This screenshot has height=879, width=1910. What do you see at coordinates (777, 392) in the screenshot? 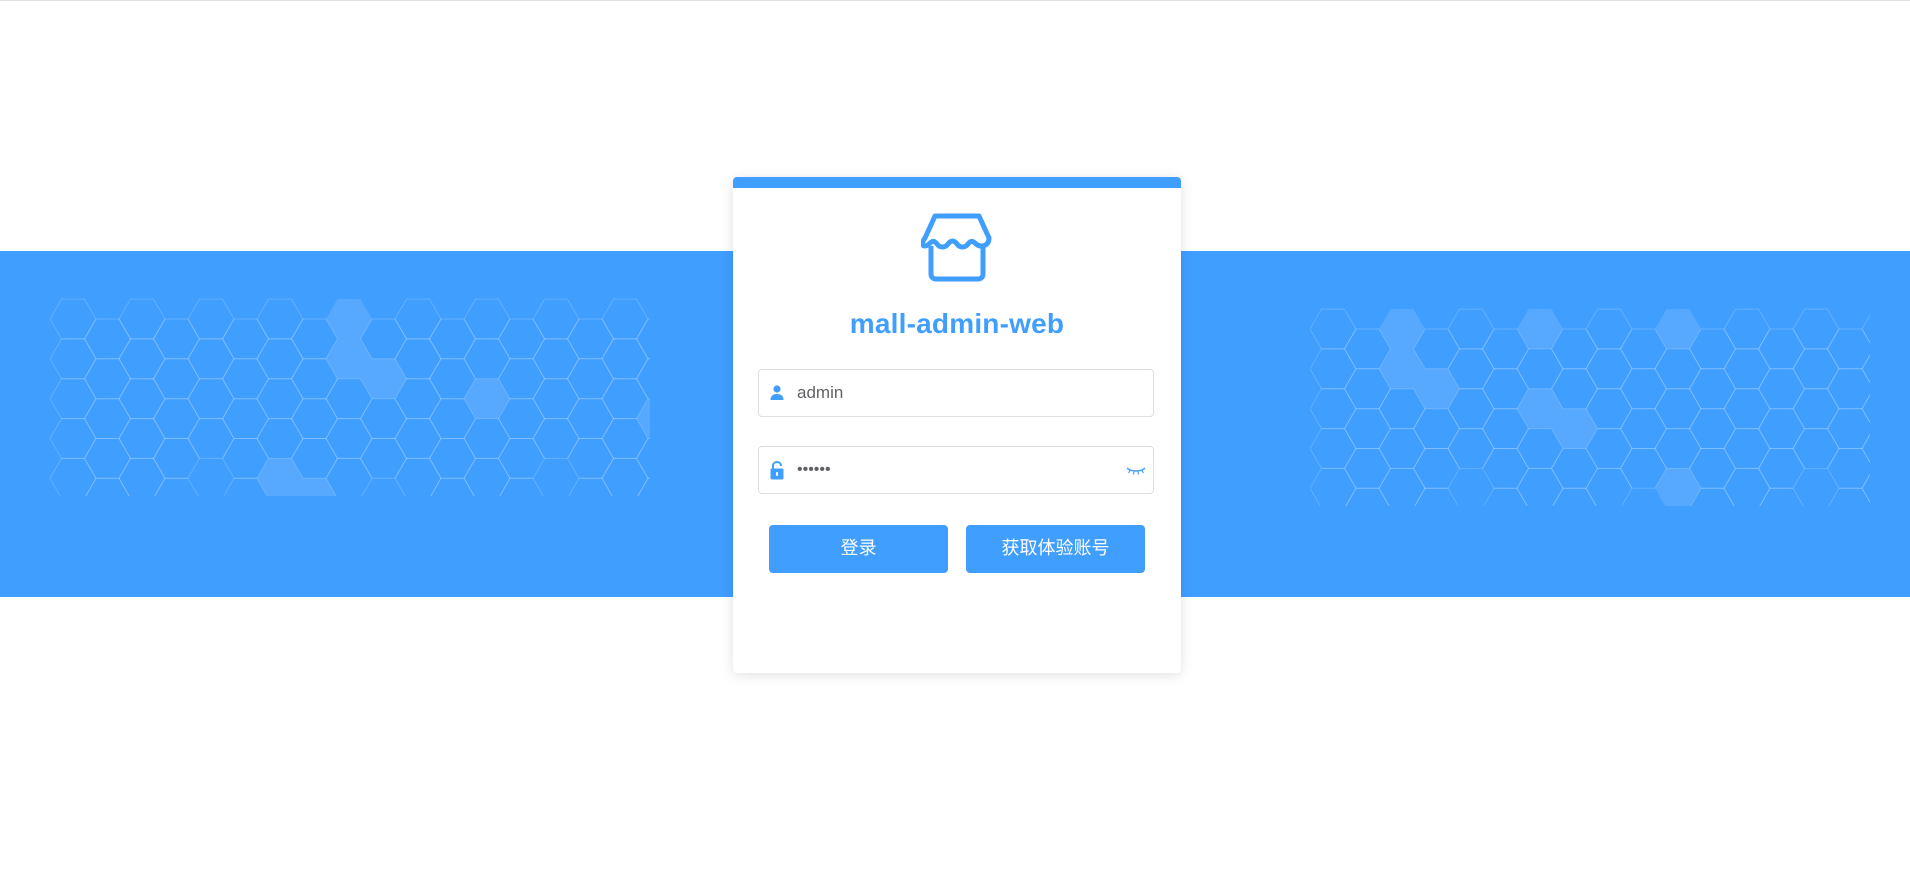
I see `user-icon` at bounding box center [777, 392].